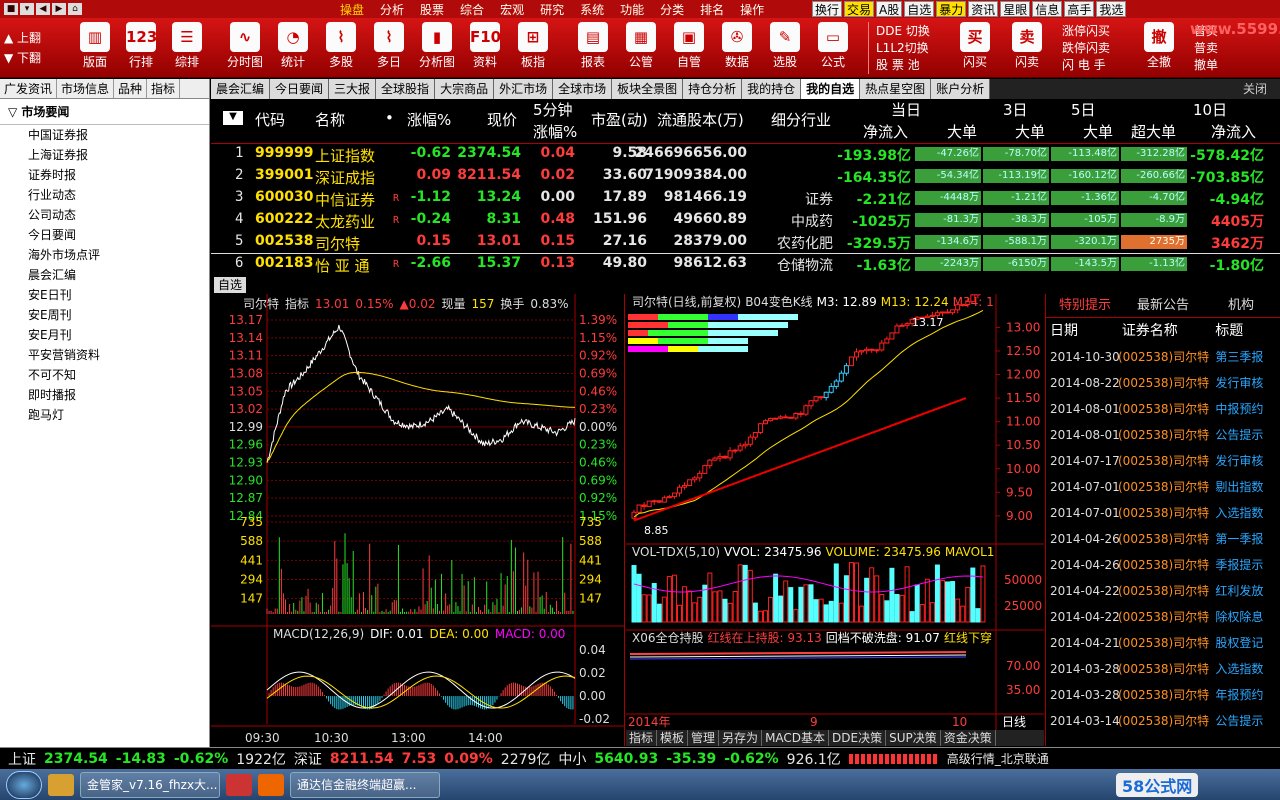  I want to click on toolbar-button-7: ▮ 分析图, so click(437, 45).